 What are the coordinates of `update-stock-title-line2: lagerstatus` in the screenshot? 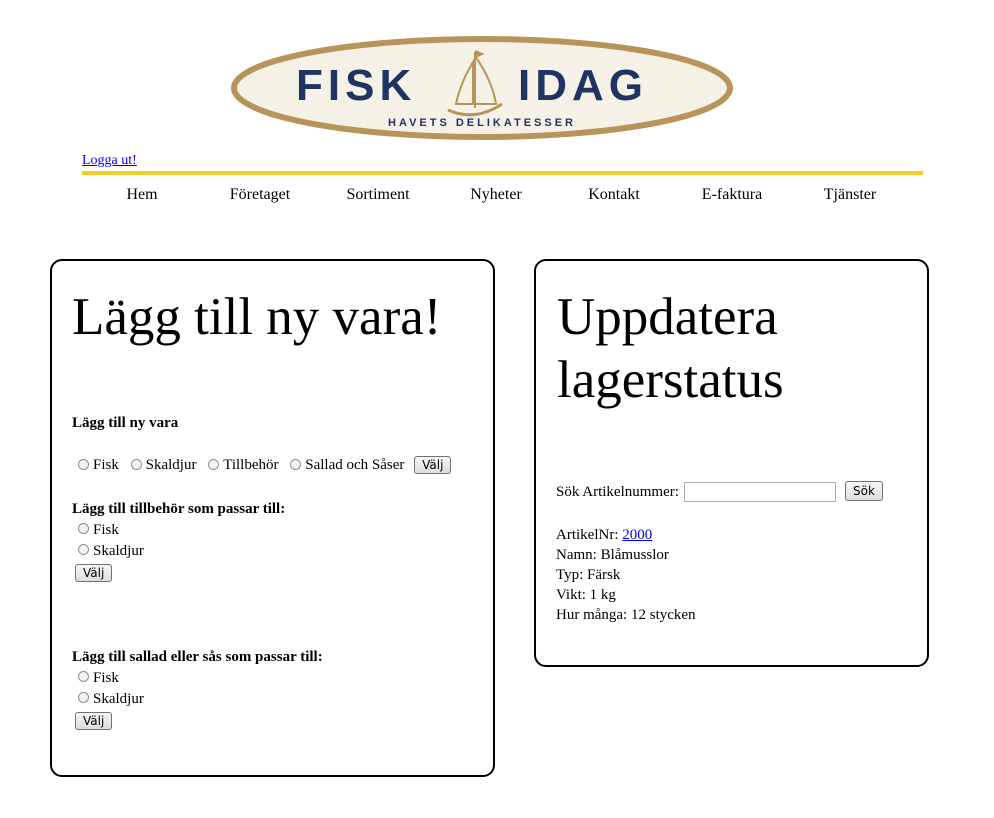 It's located at (670, 380).